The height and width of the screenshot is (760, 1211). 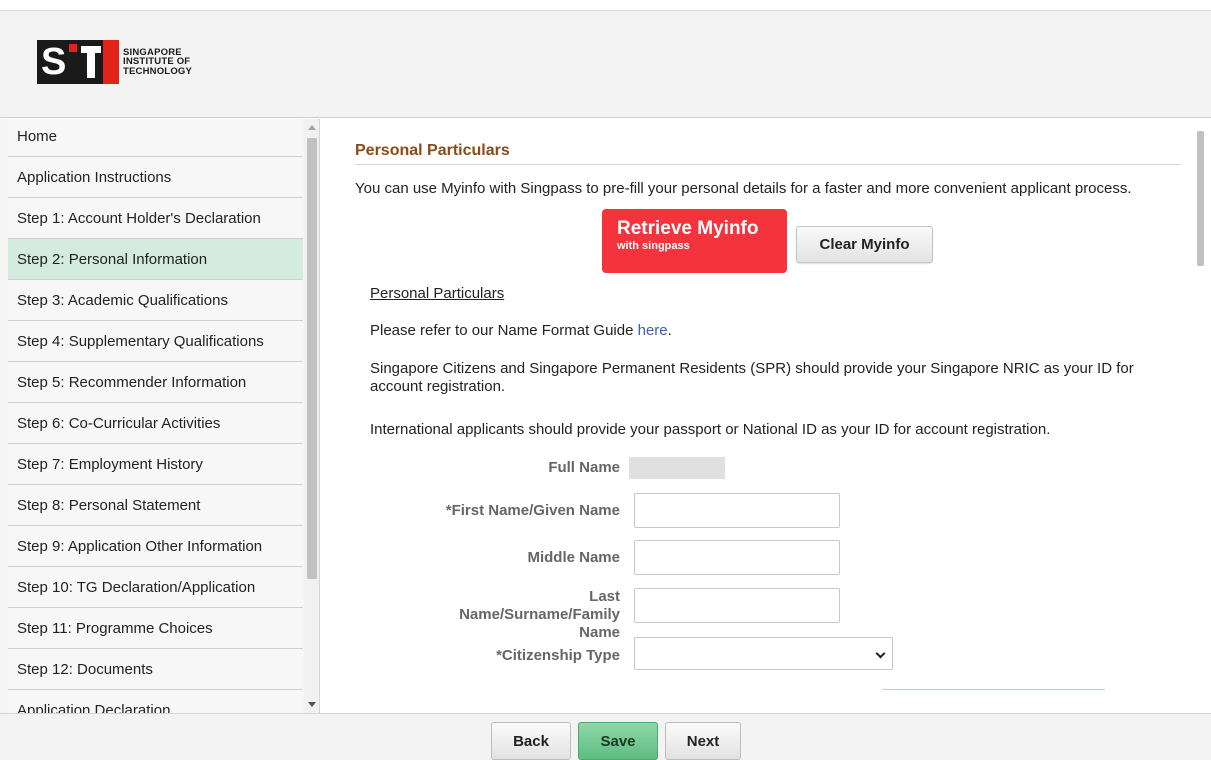 I want to click on full-name-value, so click(x=677, y=468).